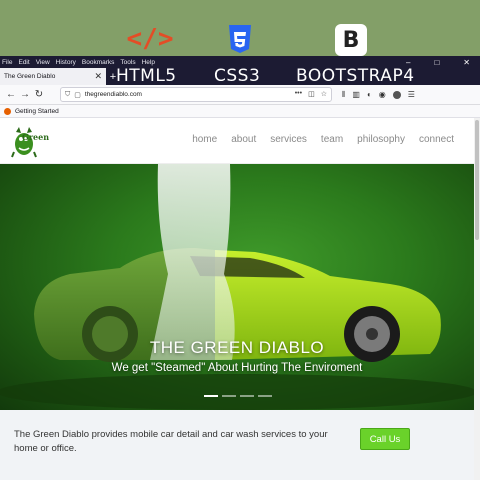  What do you see at coordinates (385, 439) in the screenshot?
I see `call-us-button: Call Us` at bounding box center [385, 439].